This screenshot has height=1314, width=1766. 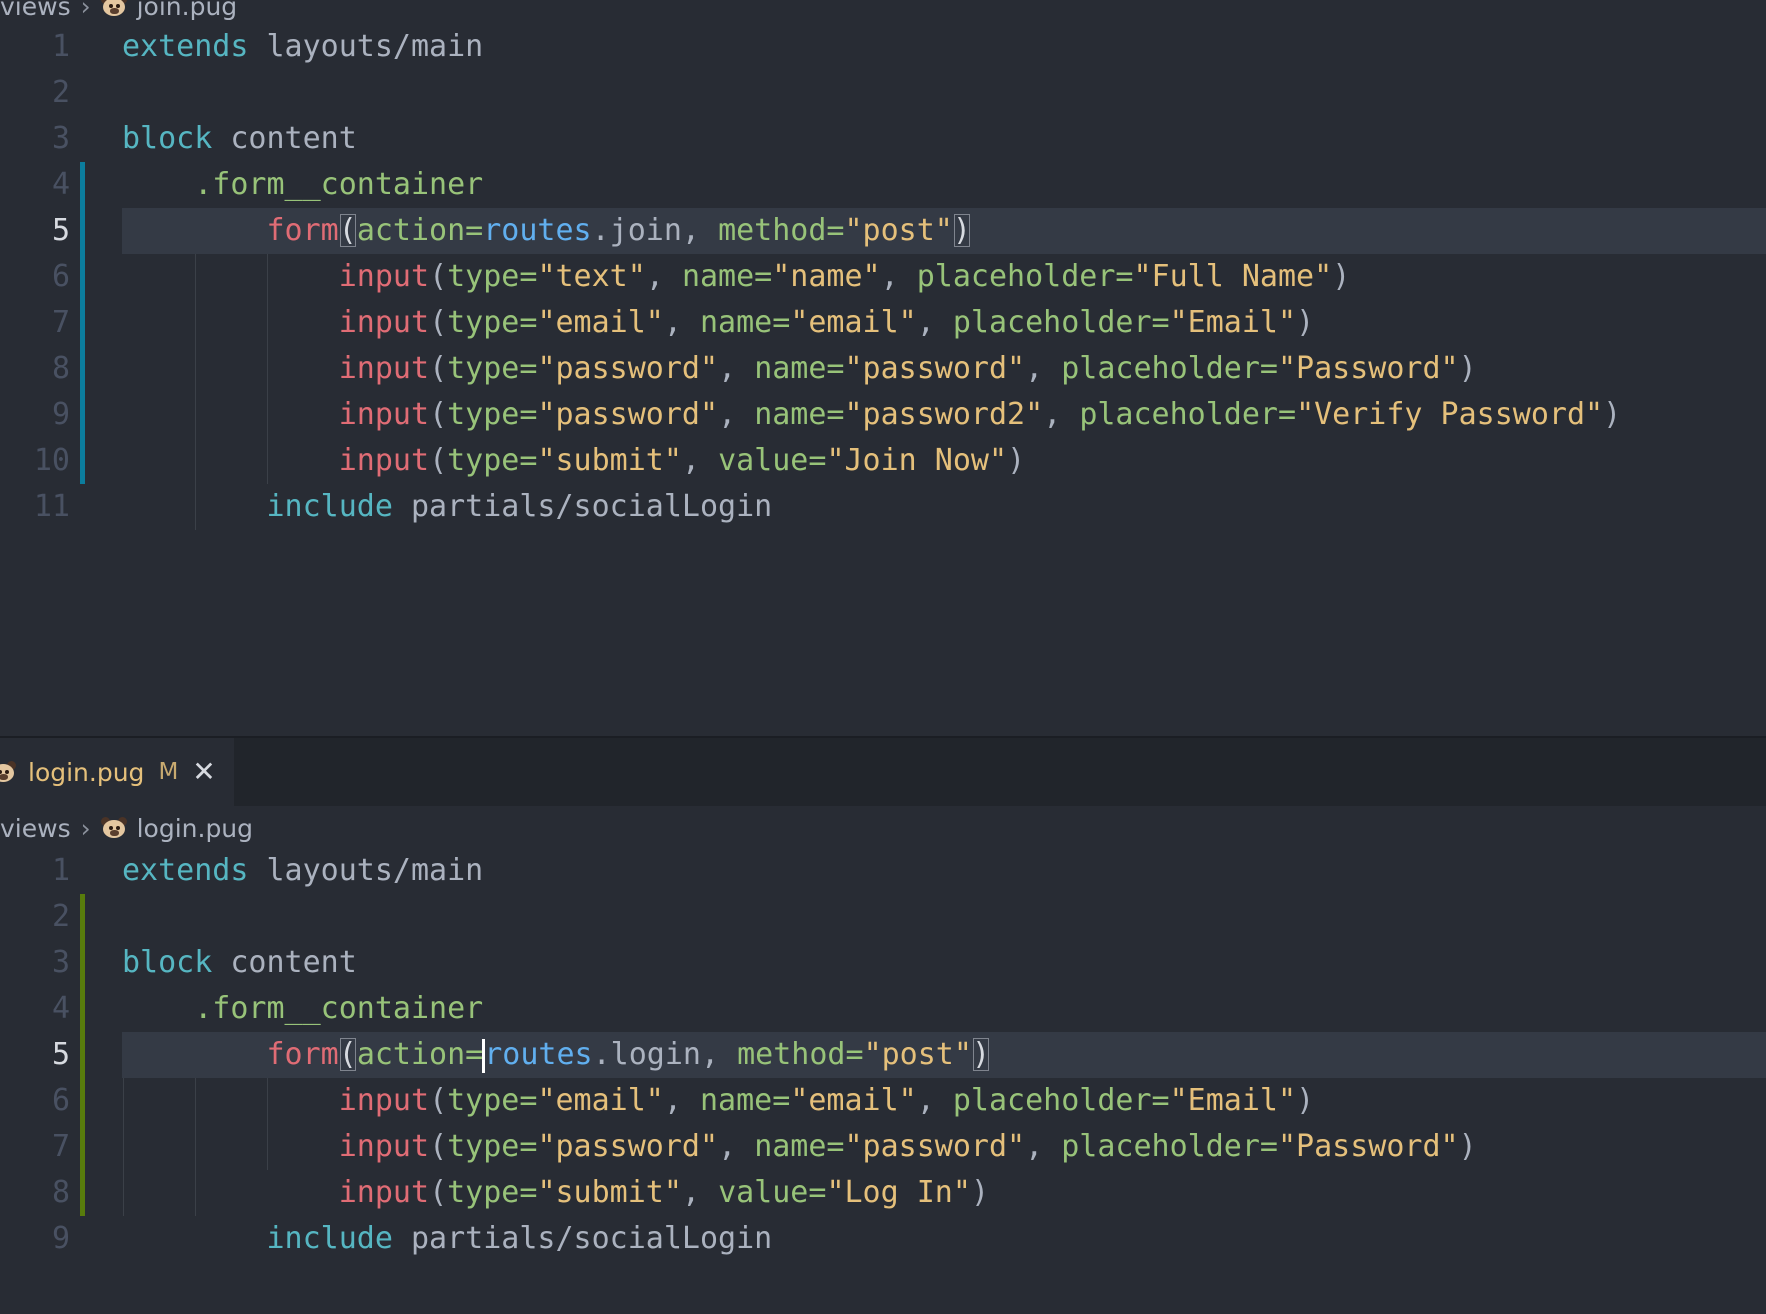 I want to click on pug-file-icon, so click(x=8, y=772).